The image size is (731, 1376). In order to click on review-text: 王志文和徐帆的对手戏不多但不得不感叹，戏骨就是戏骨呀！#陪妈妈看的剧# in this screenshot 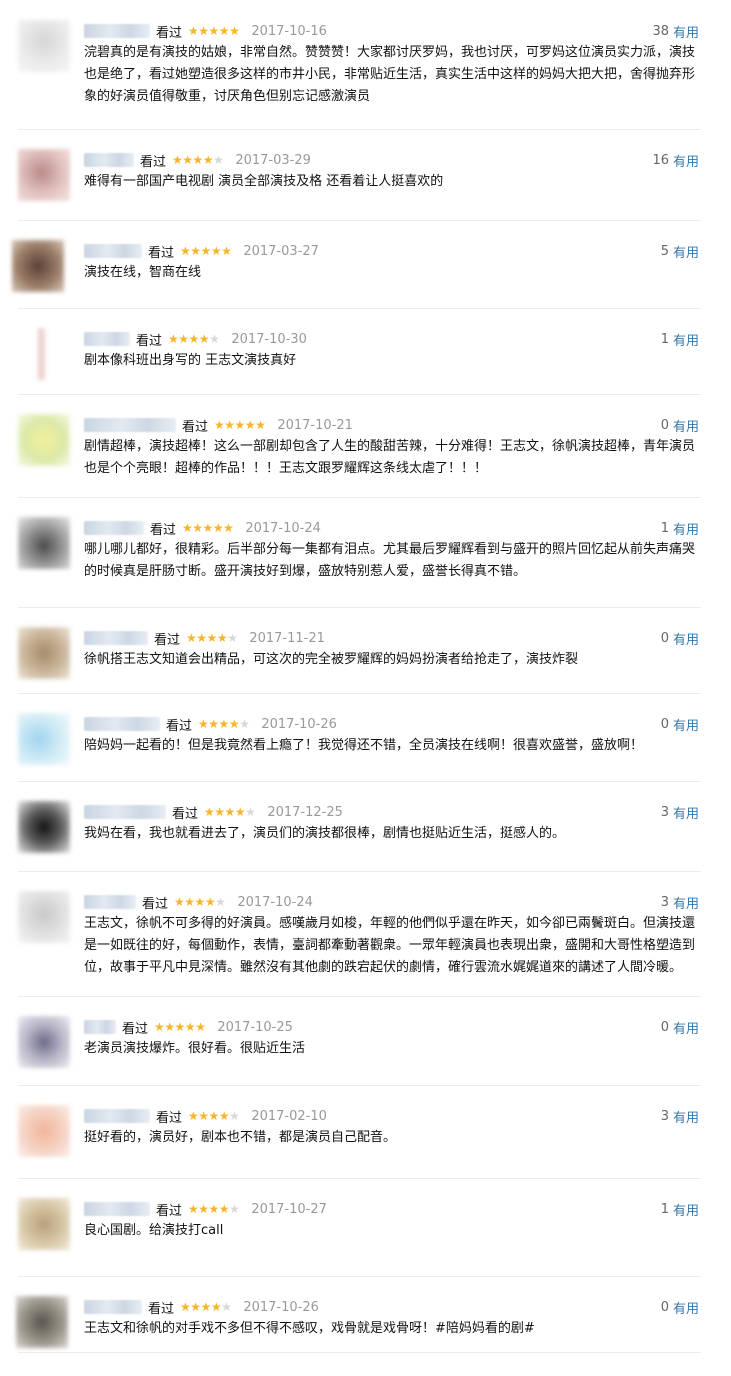, I will do `click(309, 1328)`.